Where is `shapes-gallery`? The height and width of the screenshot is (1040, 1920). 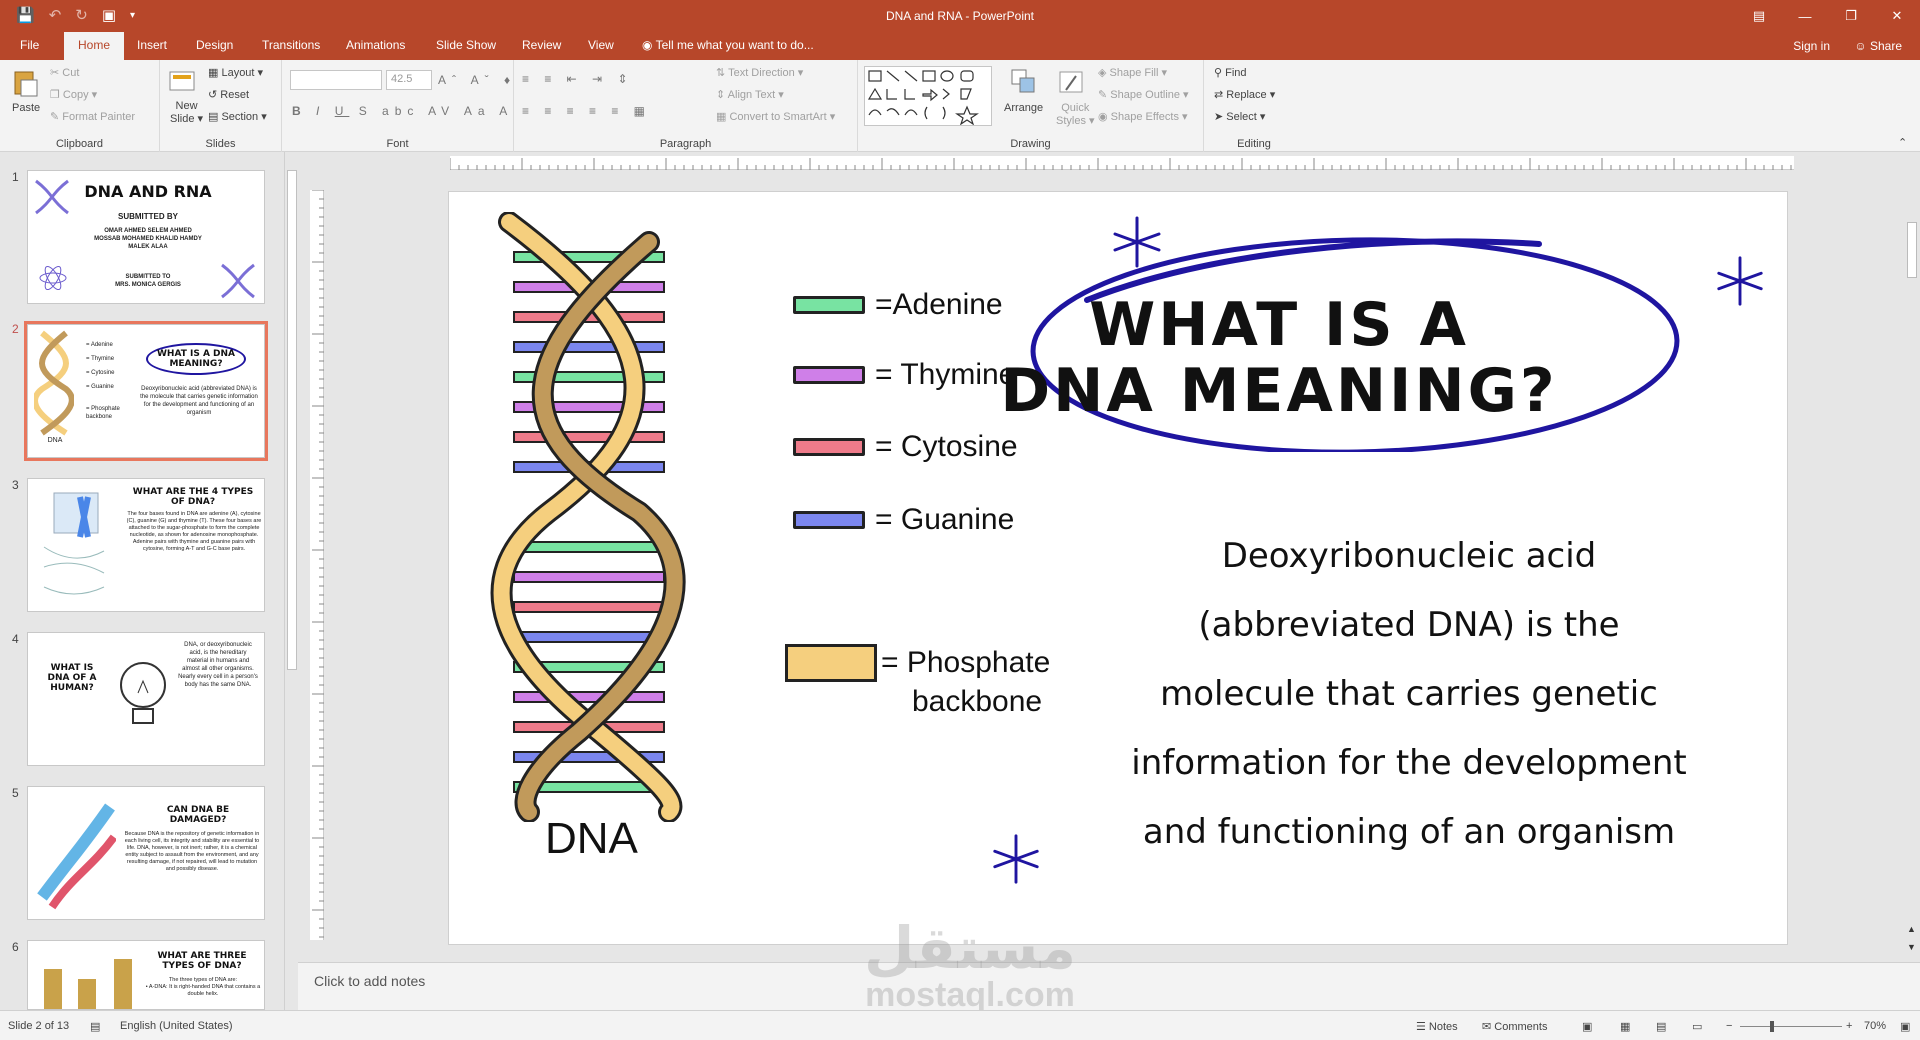 shapes-gallery is located at coordinates (928, 96).